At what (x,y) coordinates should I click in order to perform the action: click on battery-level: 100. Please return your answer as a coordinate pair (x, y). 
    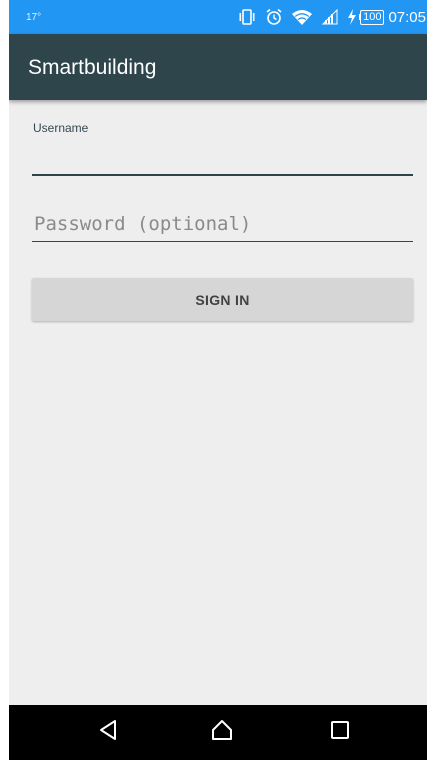
    Looking at the image, I should click on (372, 17).